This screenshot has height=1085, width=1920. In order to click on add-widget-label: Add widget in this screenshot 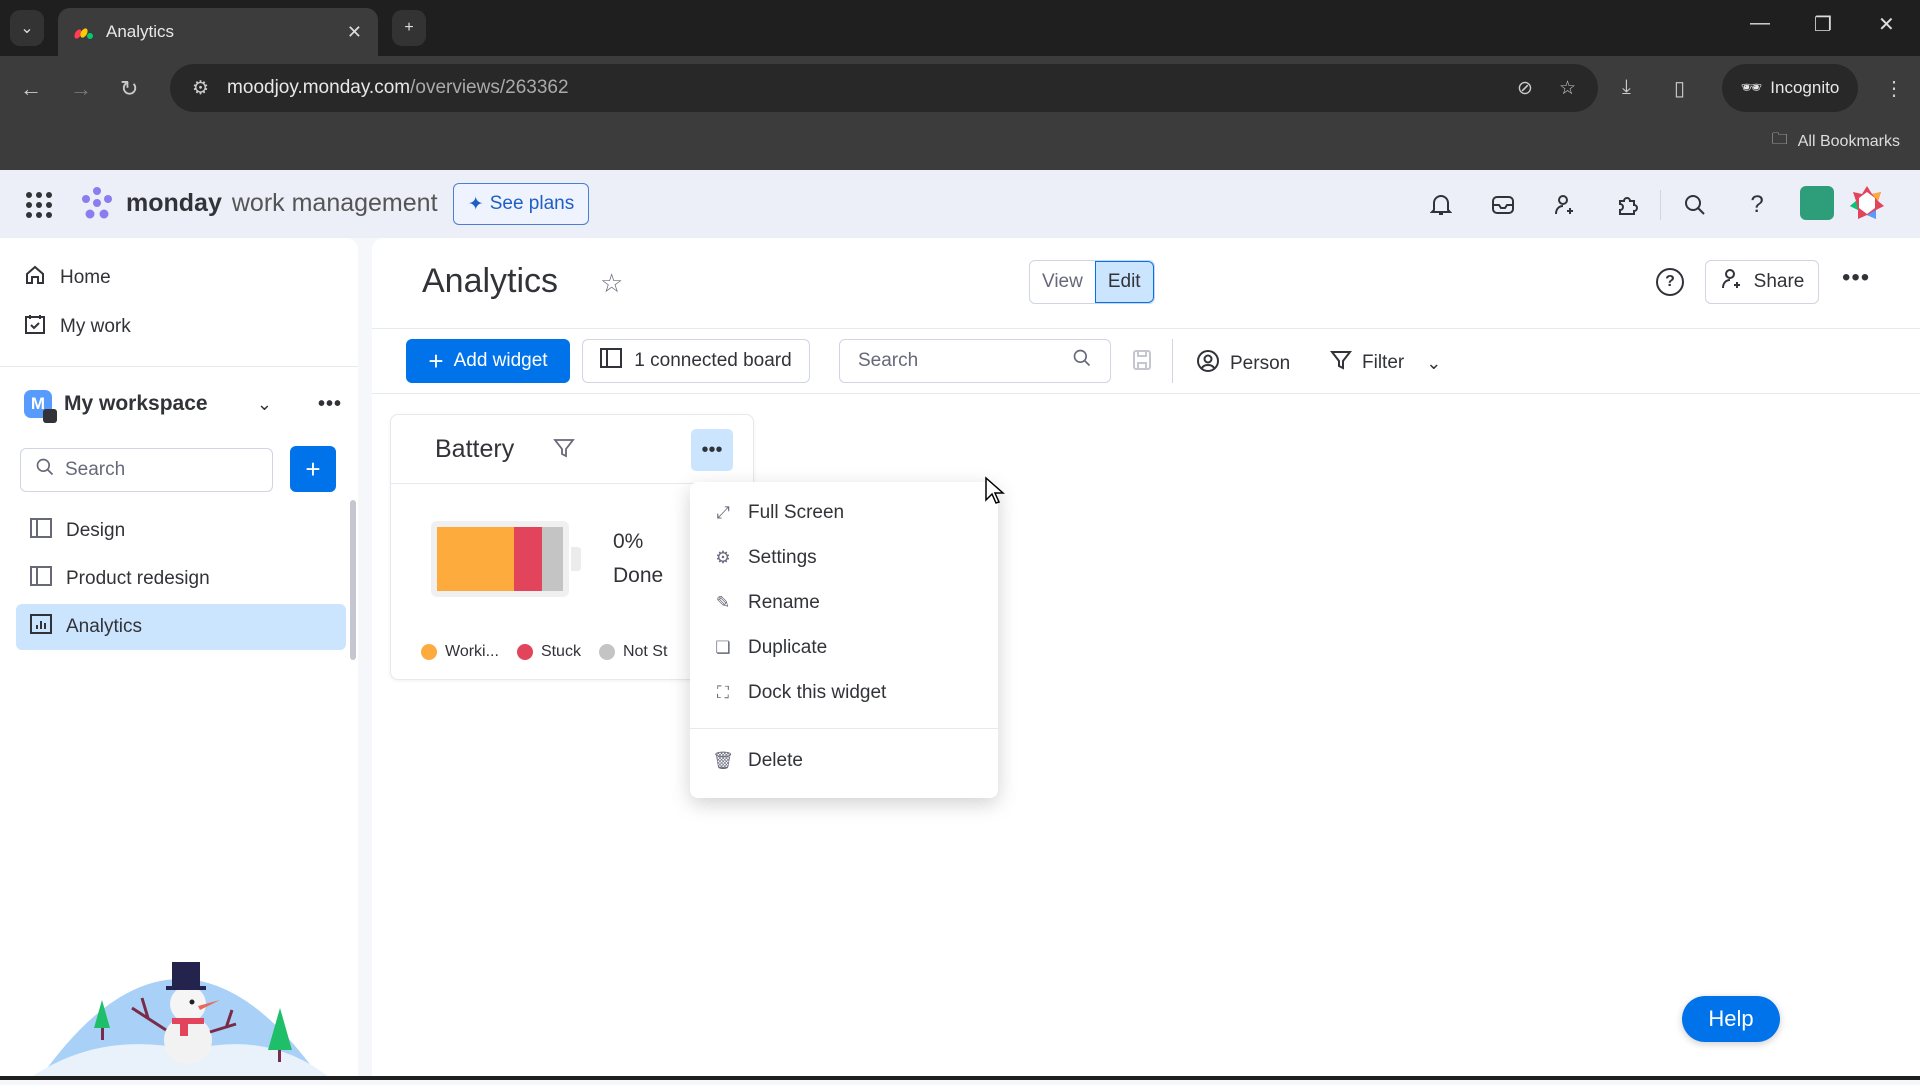, I will do `click(500, 360)`.